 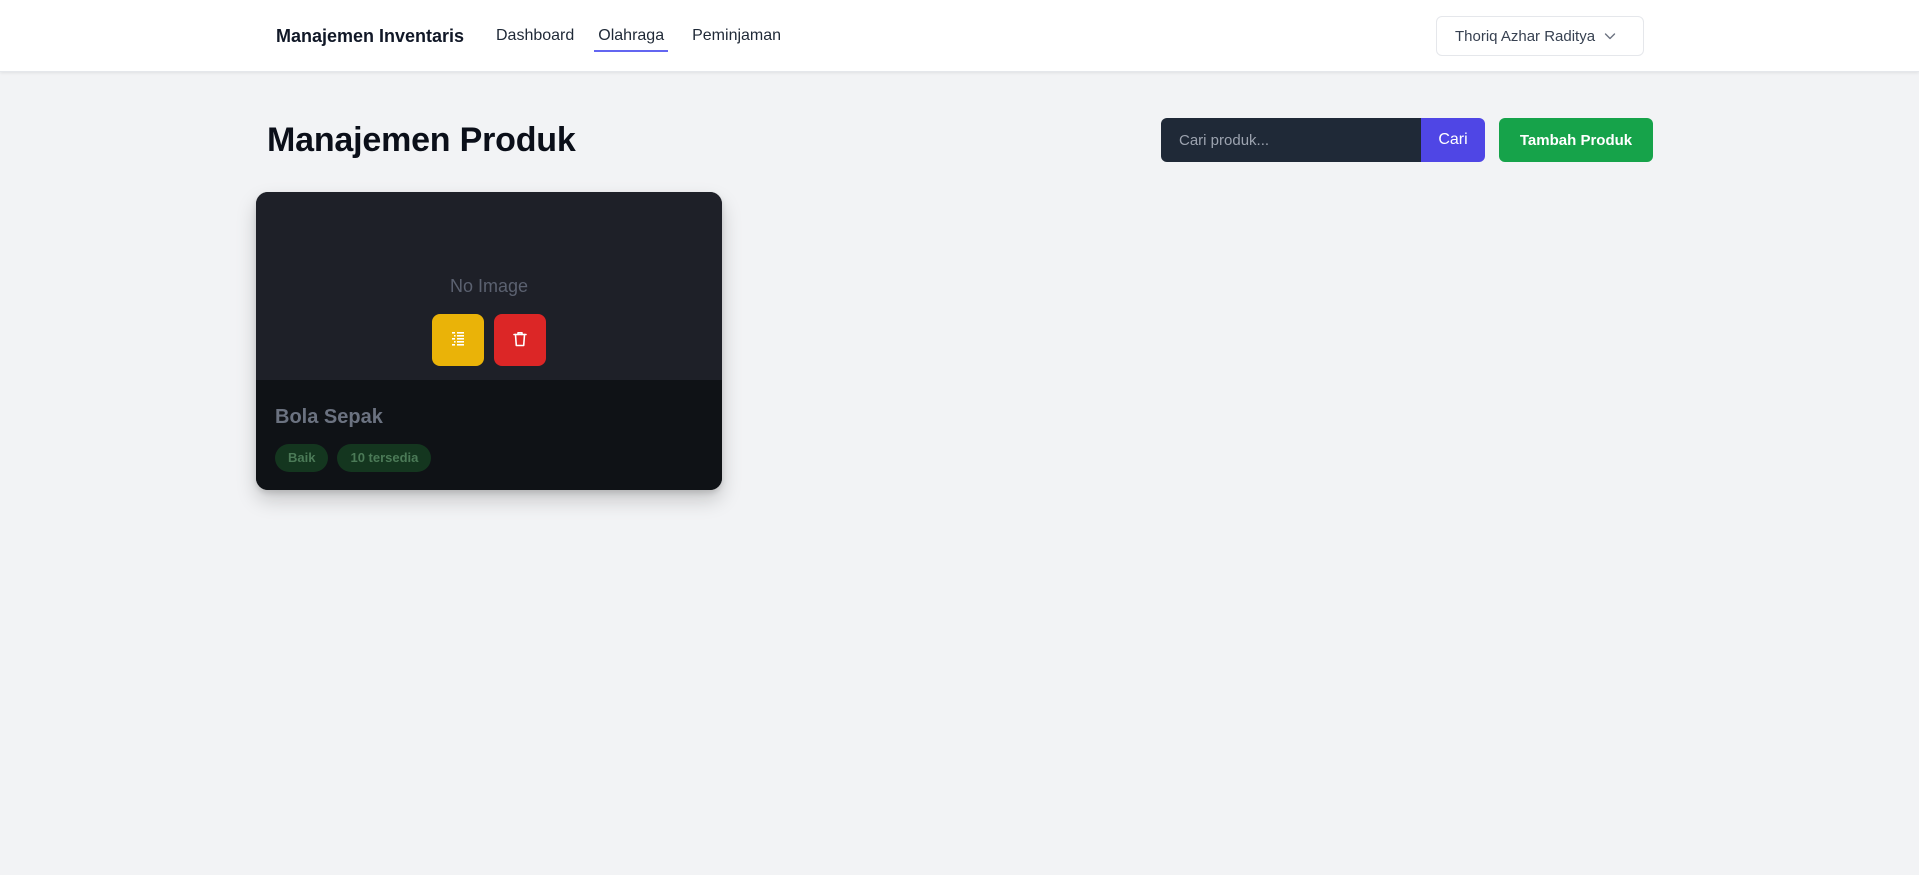 I want to click on product-badges: Baik 10 tersedia, so click(x=353, y=458).